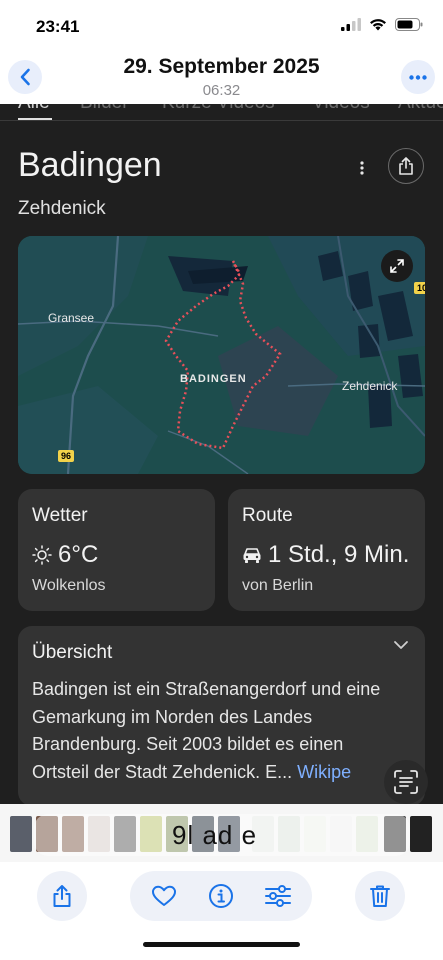  I want to click on chevron-down-icon, so click(401, 645).